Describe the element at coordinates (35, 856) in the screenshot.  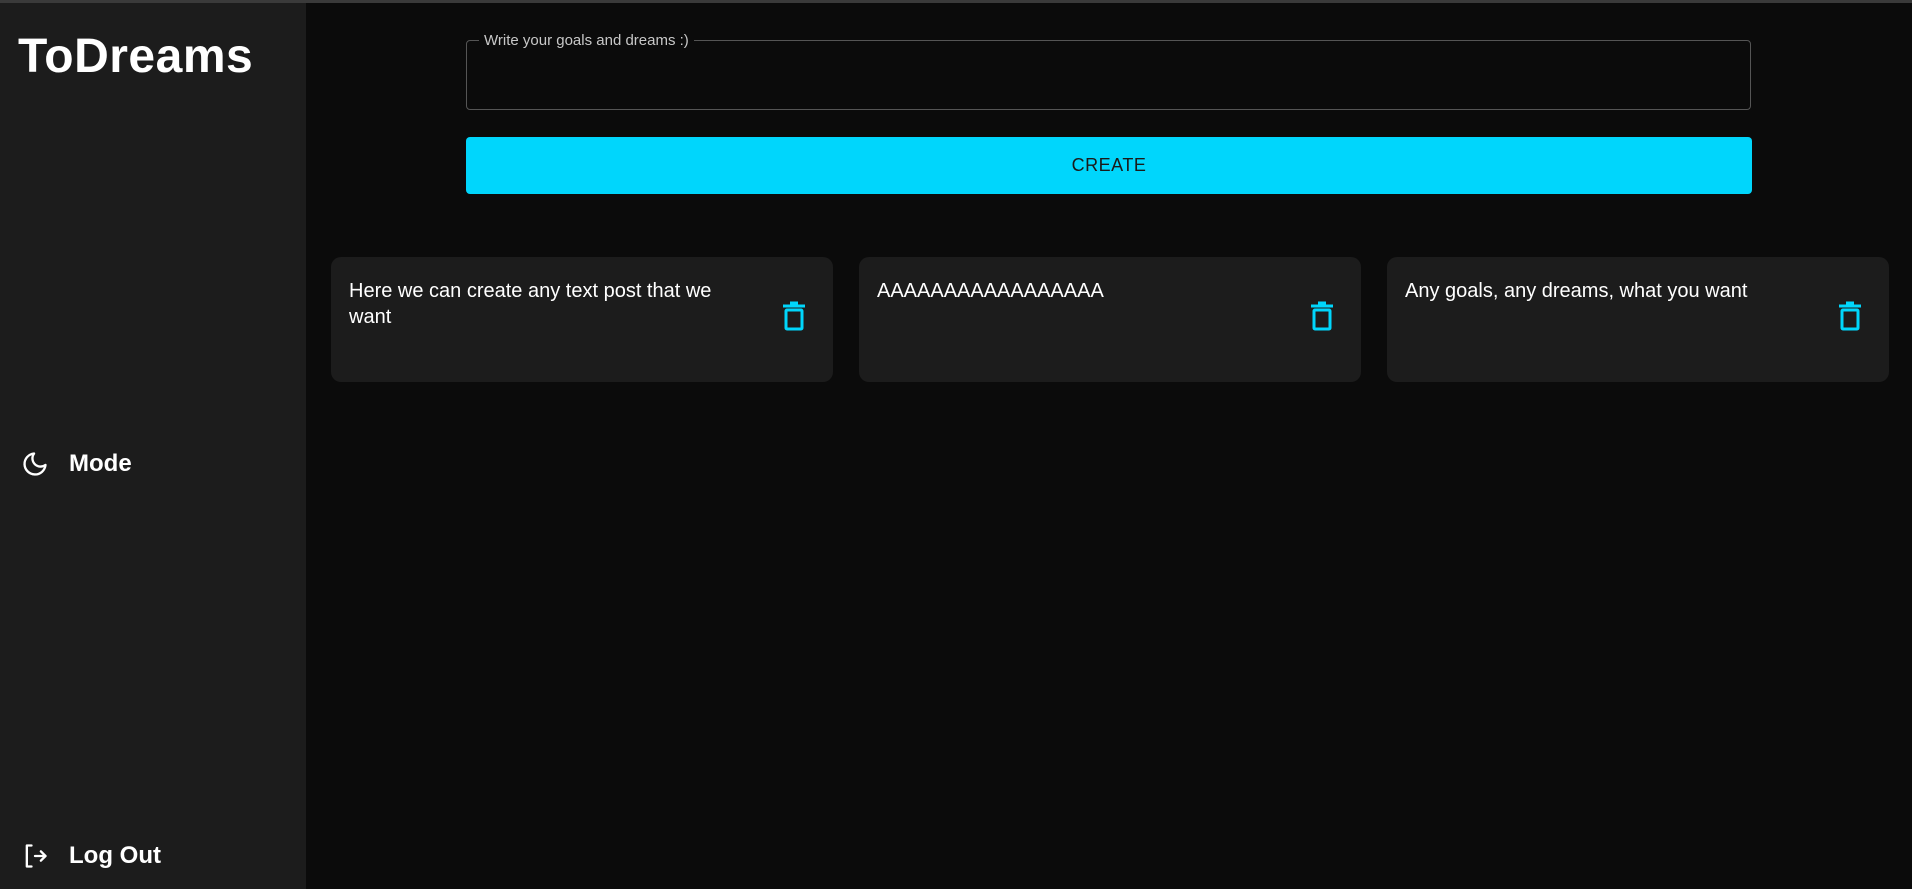
I see `logout-icon` at that location.